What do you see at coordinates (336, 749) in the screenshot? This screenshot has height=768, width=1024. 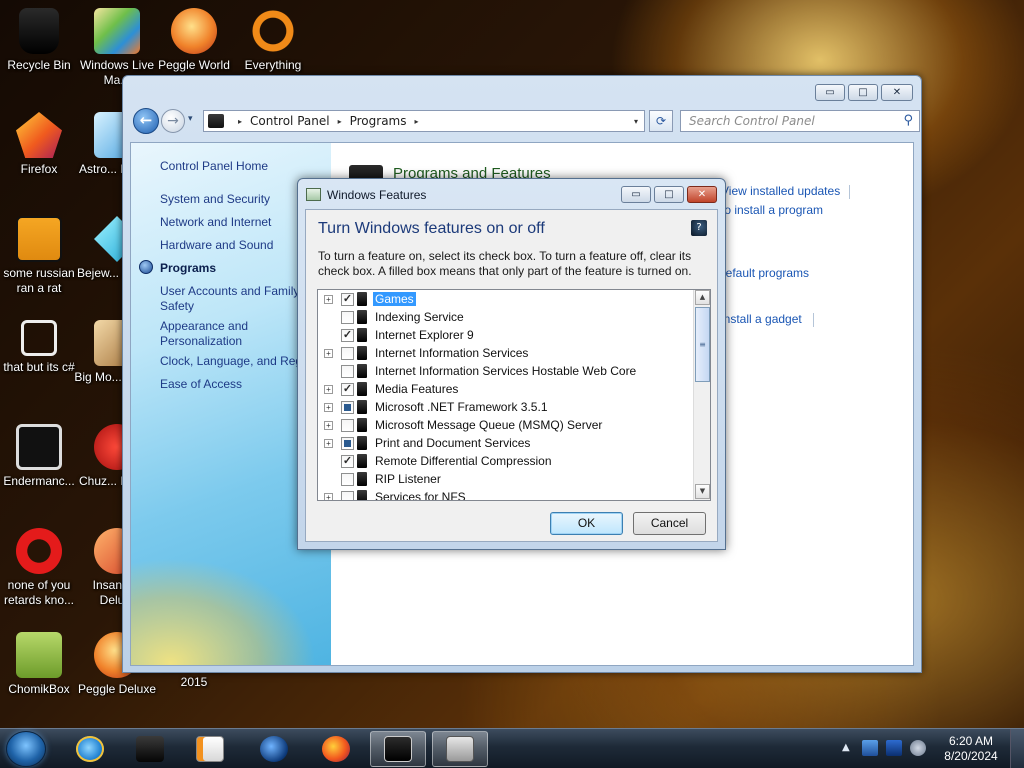 I see `taskbar-firefox` at bounding box center [336, 749].